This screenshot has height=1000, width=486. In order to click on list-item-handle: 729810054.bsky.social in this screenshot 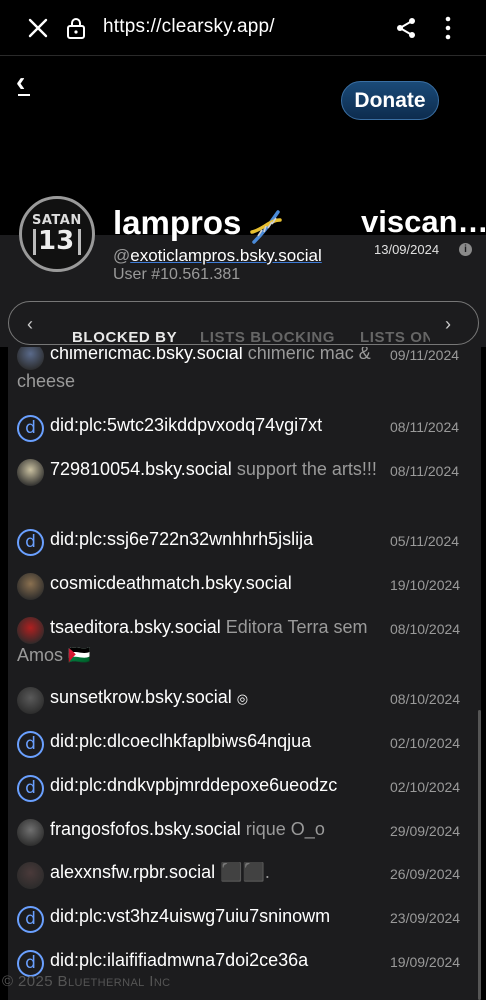, I will do `click(141, 469)`.